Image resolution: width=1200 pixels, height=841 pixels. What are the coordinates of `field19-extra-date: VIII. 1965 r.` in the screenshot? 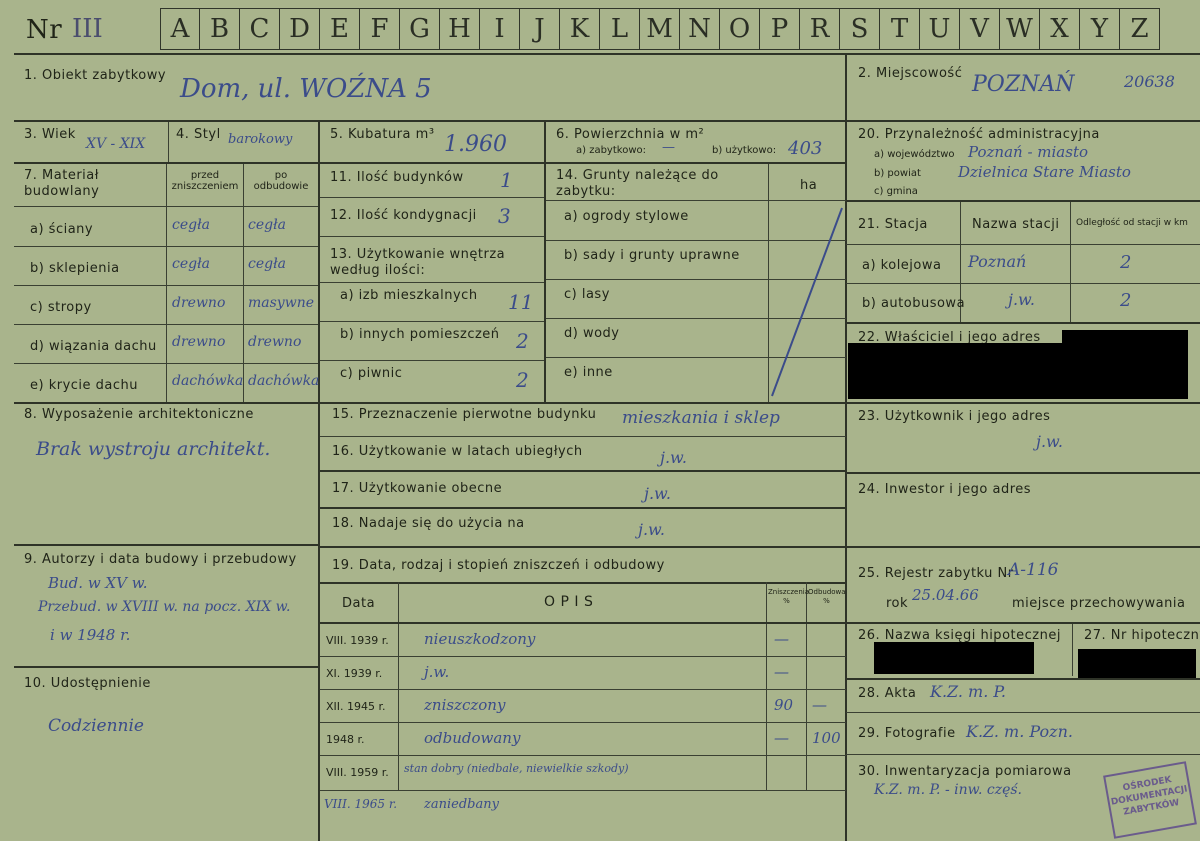 It's located at (361, 804).